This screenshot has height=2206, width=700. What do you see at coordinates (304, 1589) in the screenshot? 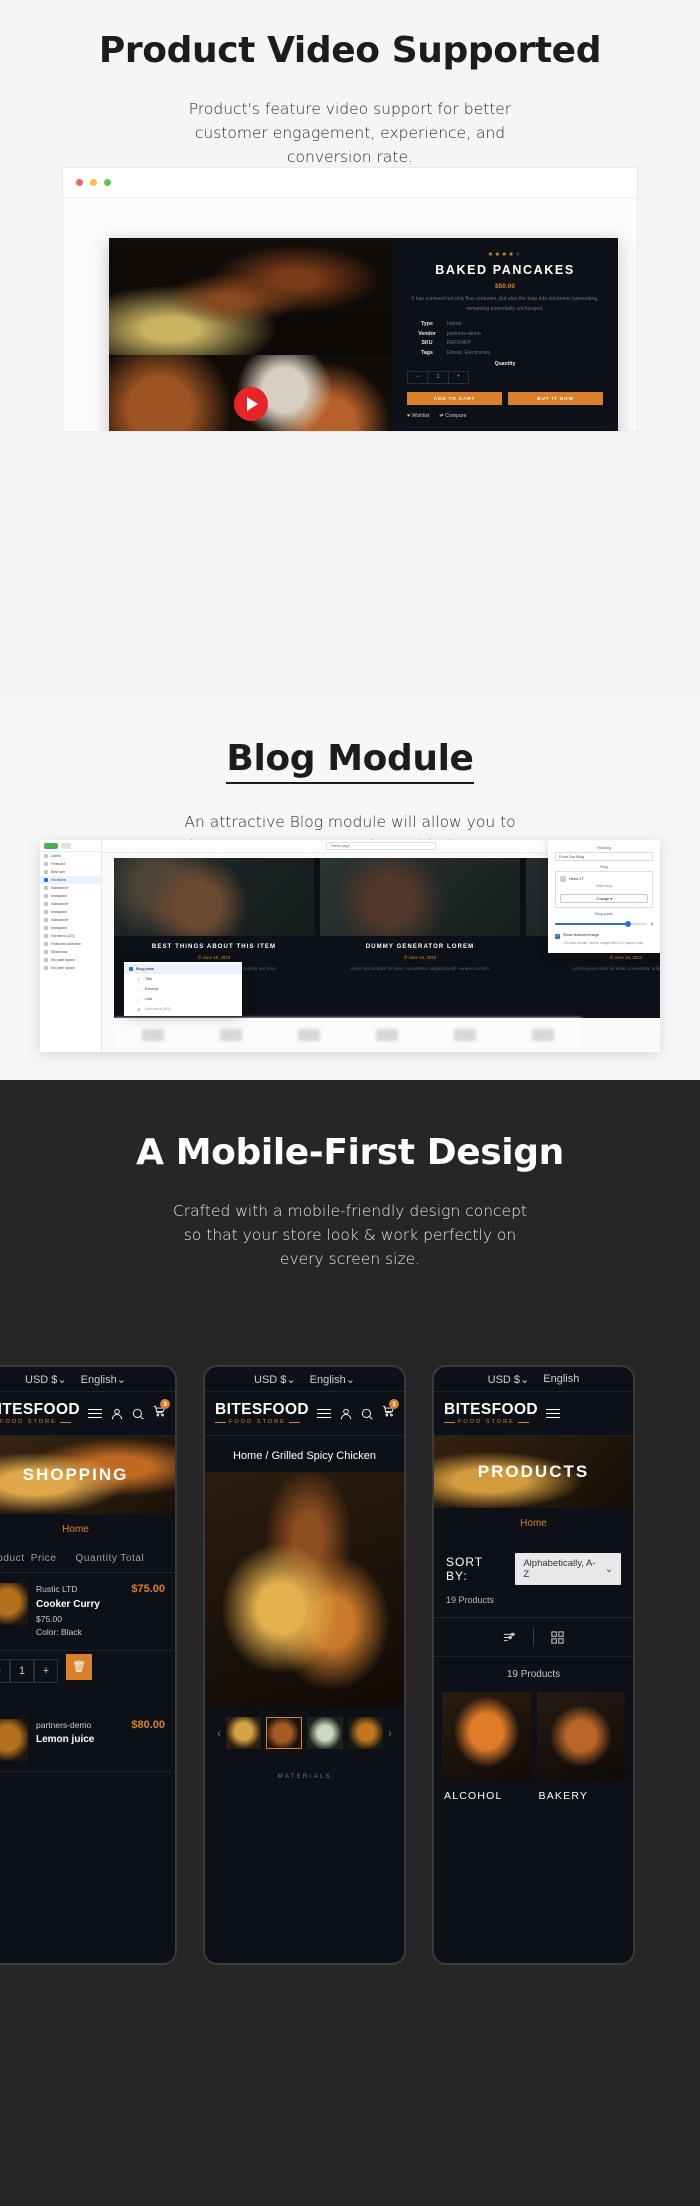
I see `product-gallery-main` at bounding box center [304, 1589].